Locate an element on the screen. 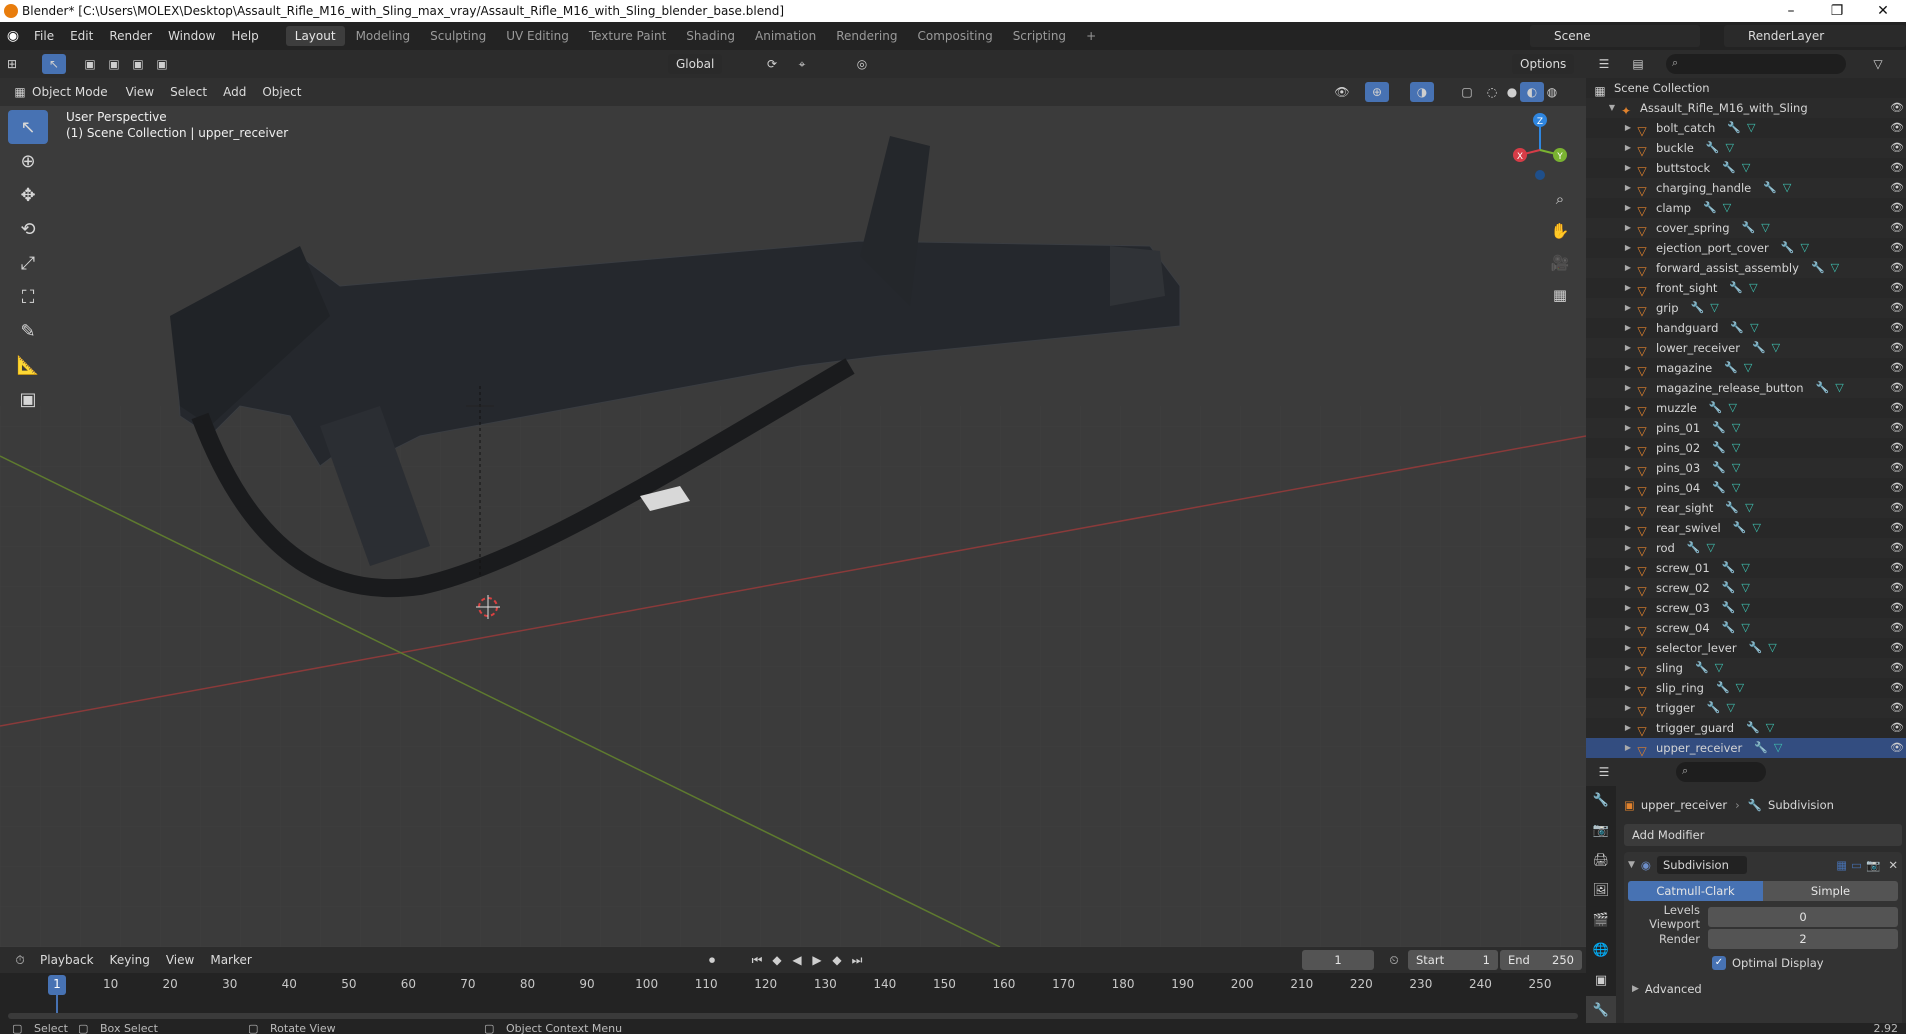 The image size is (1906, 1034). scene-selector: Scene is located at coordinates (1615, 36).